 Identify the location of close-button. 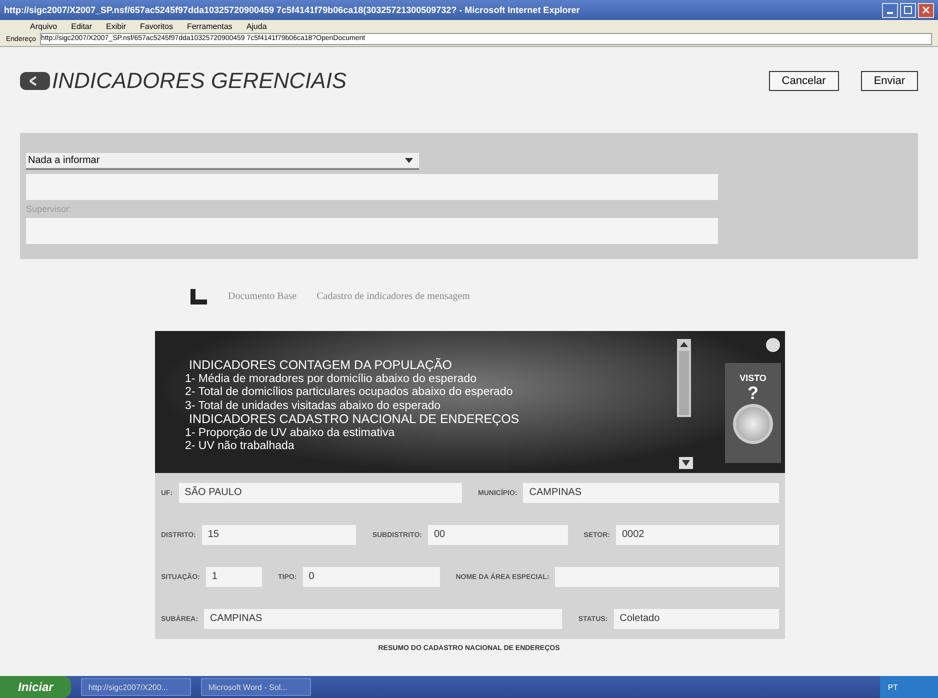
(926, 10).